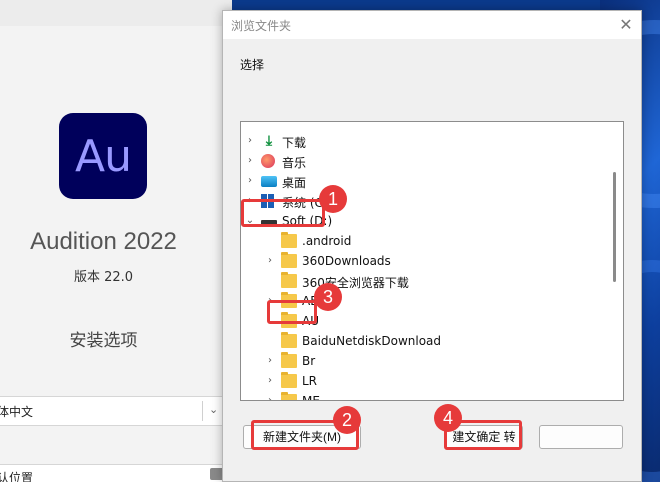 The image size is (660, 482). Describe the element at coordinates (294, 163) in the screenshot. I see `tree-item-label: 音乐` at that location.